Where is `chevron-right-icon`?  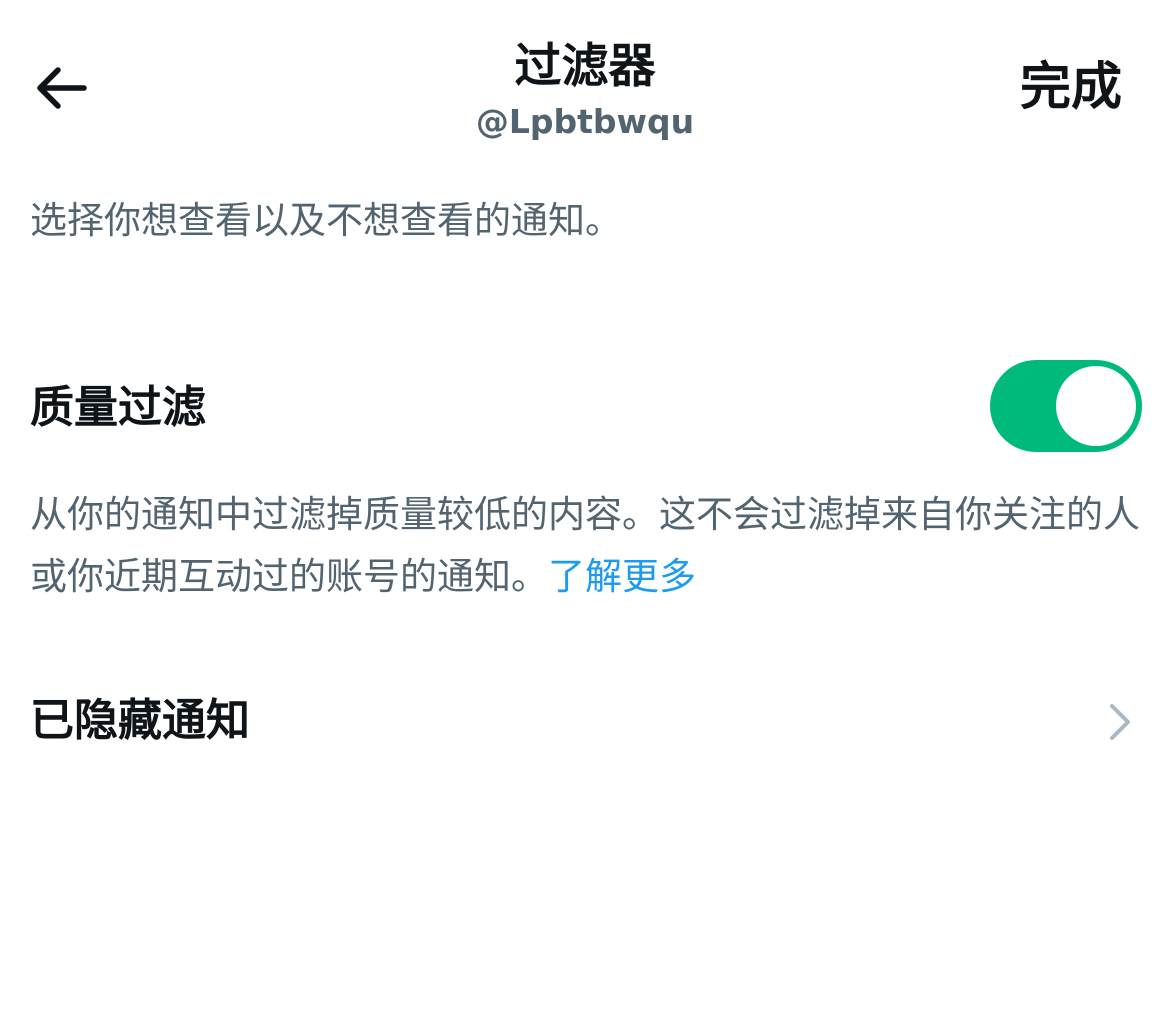 chevron-right-icon is located at coordinates (1120, 722).